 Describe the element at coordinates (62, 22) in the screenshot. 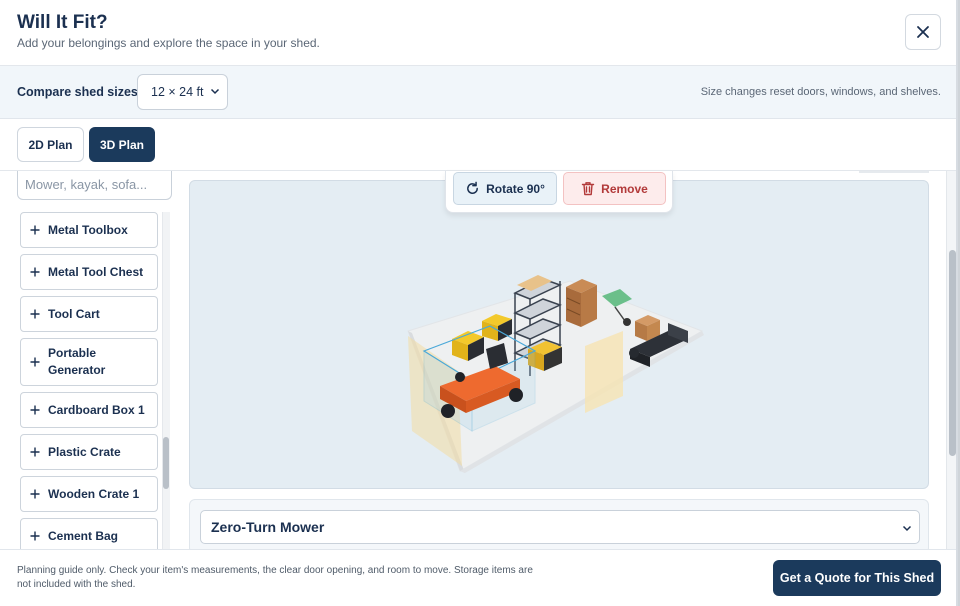

I see `page-title: Will It Fit?` at that location.